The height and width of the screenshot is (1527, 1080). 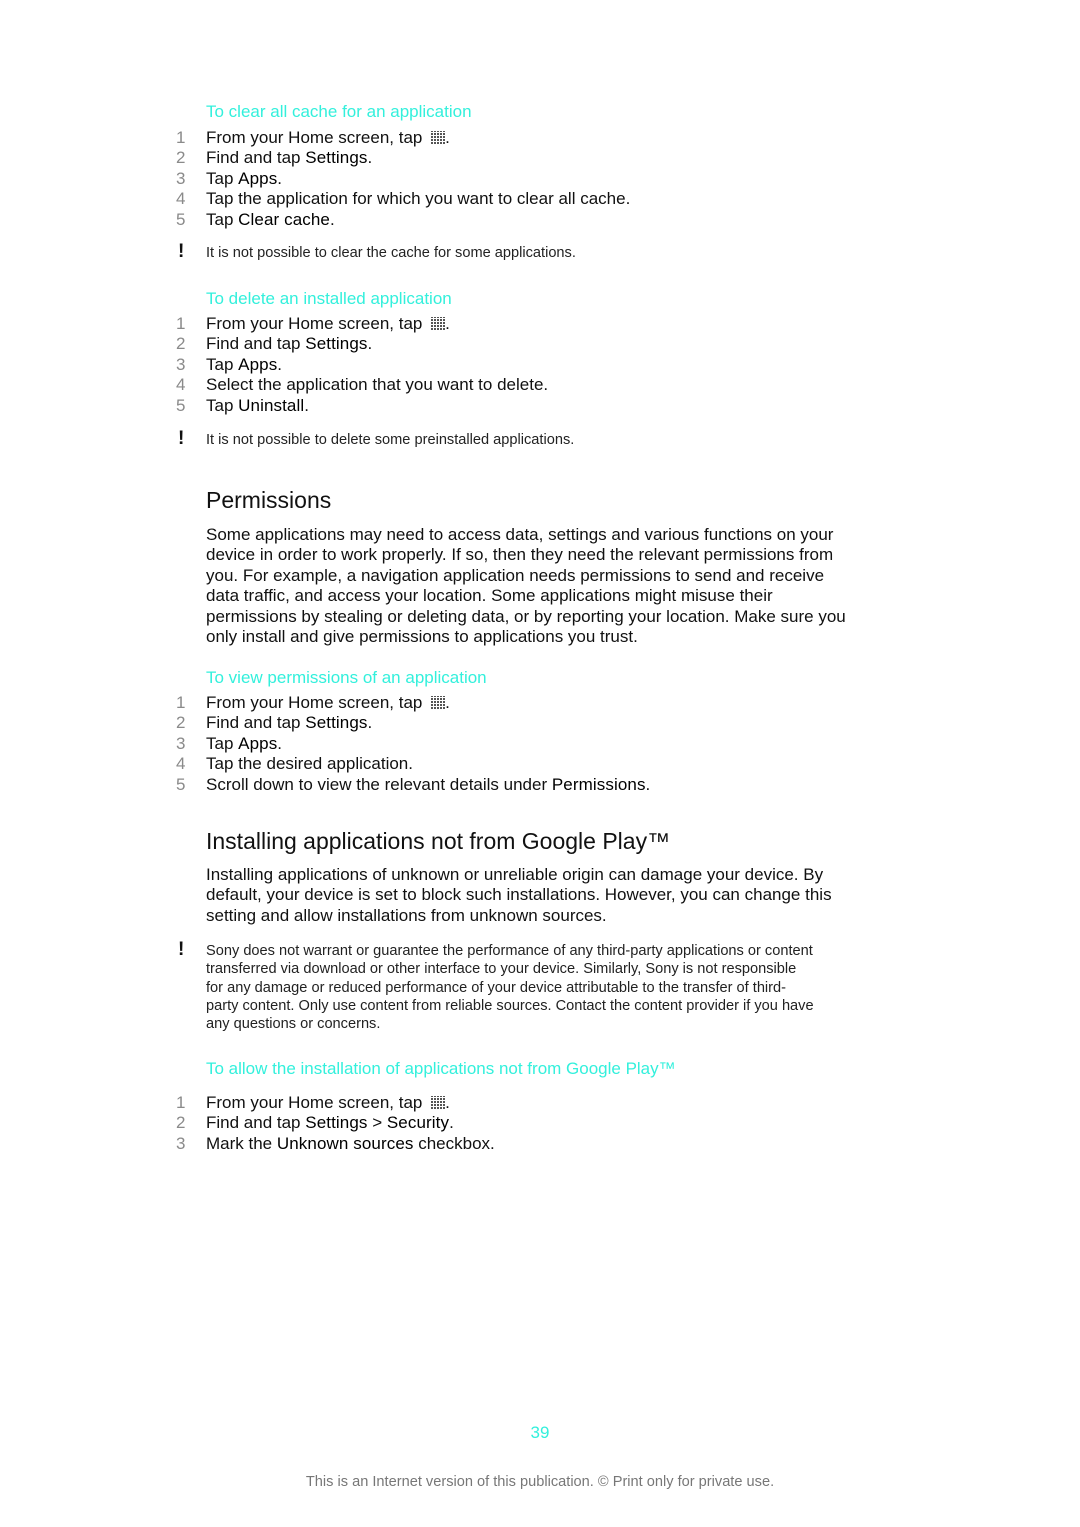 I want to click on section-heading-permissions: Permissions, so click(x=269, y=500).